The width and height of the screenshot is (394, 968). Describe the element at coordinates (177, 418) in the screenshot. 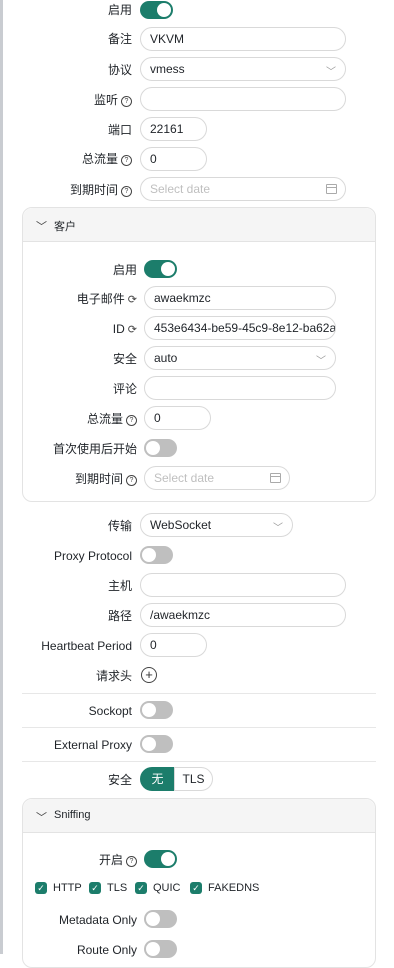

I see `client-total-traffic-input: 0` at that location.